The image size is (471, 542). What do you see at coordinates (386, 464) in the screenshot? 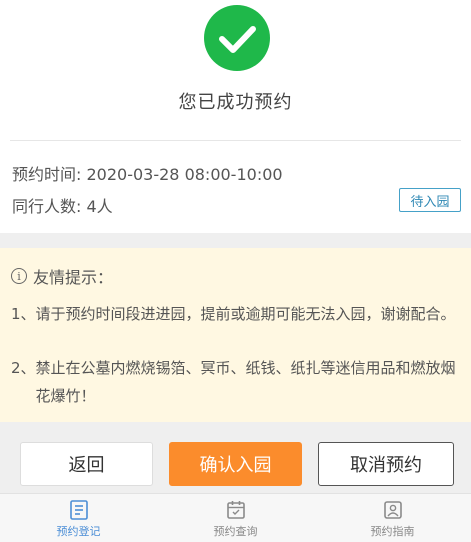
I see `cancel-reservation-button: 取消预约` at bounding box center [386, 464].